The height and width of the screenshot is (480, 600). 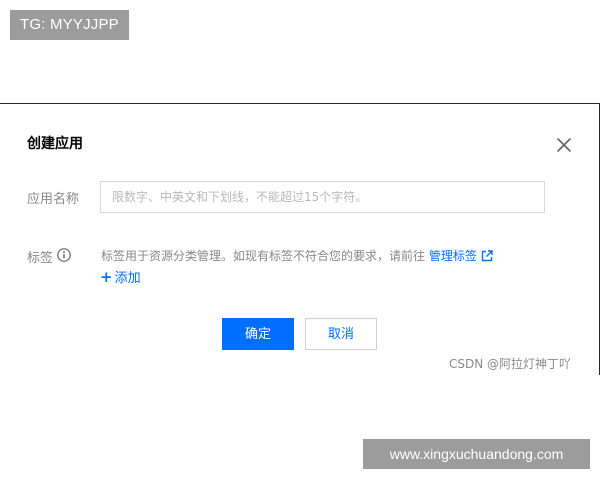 What do you see at coordinates (69, 25) in the screenshot?
I see `watermark-badge-top: TG: MYYJJPP` at bounding box center [69, 25].